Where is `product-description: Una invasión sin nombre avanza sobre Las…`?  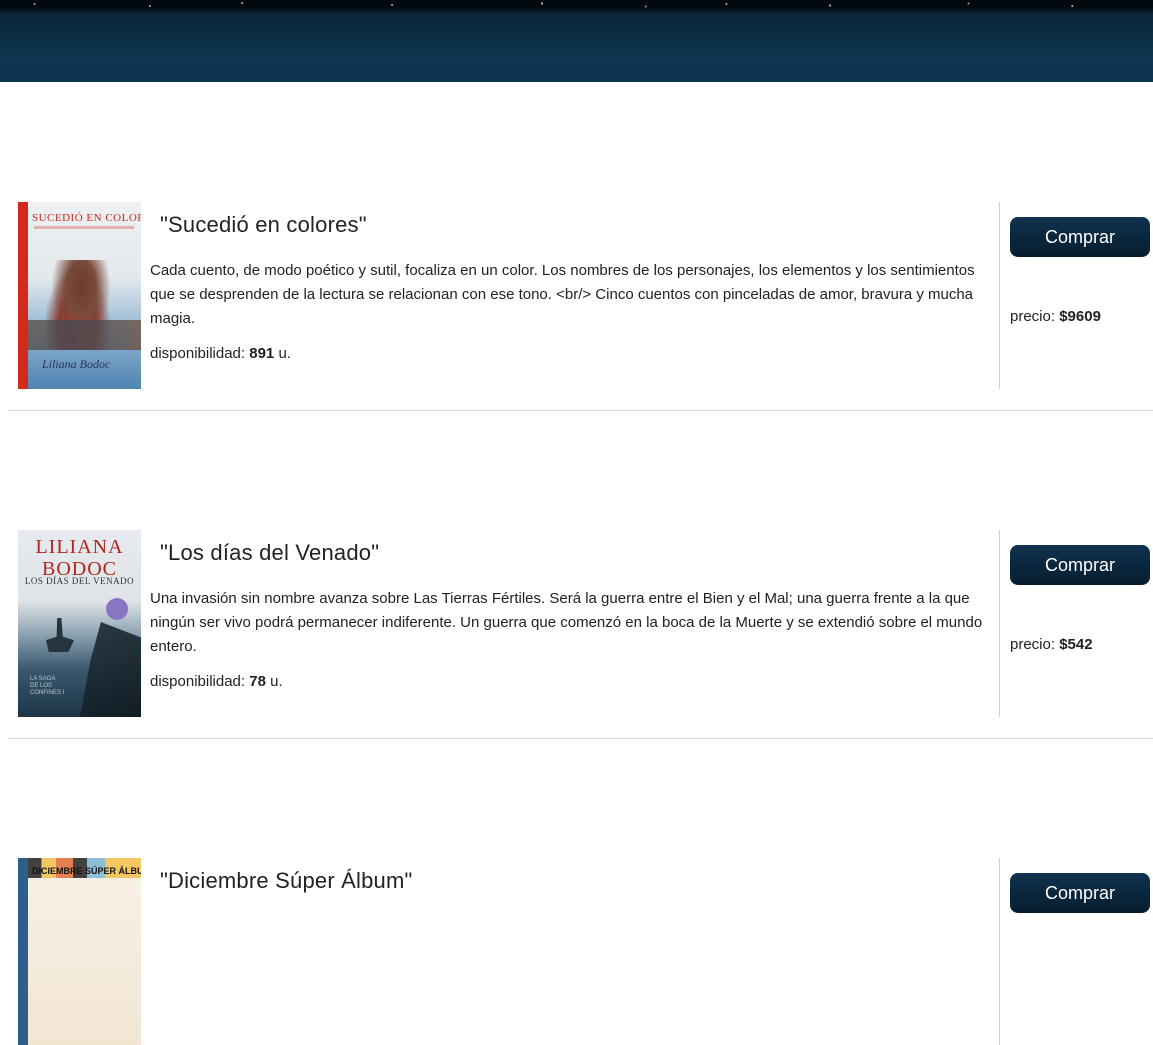
product-description: Una invasión sin nombre avanza sobre Las… is located at coordinates (566, 622).